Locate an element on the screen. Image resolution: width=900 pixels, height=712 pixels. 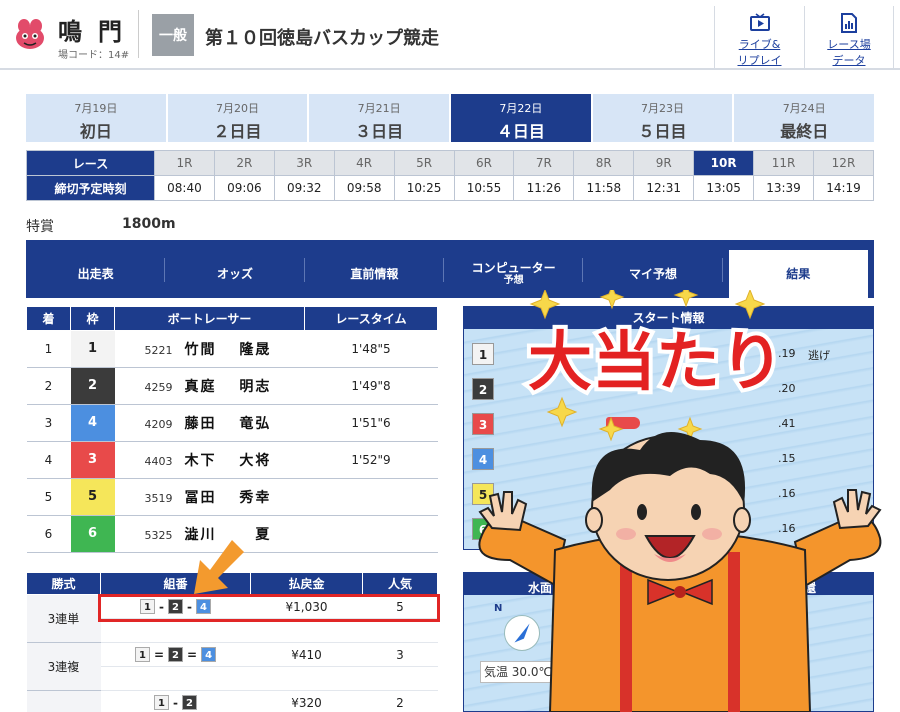
racer-reg-no: 3519 is located at coordinates (158, 498).